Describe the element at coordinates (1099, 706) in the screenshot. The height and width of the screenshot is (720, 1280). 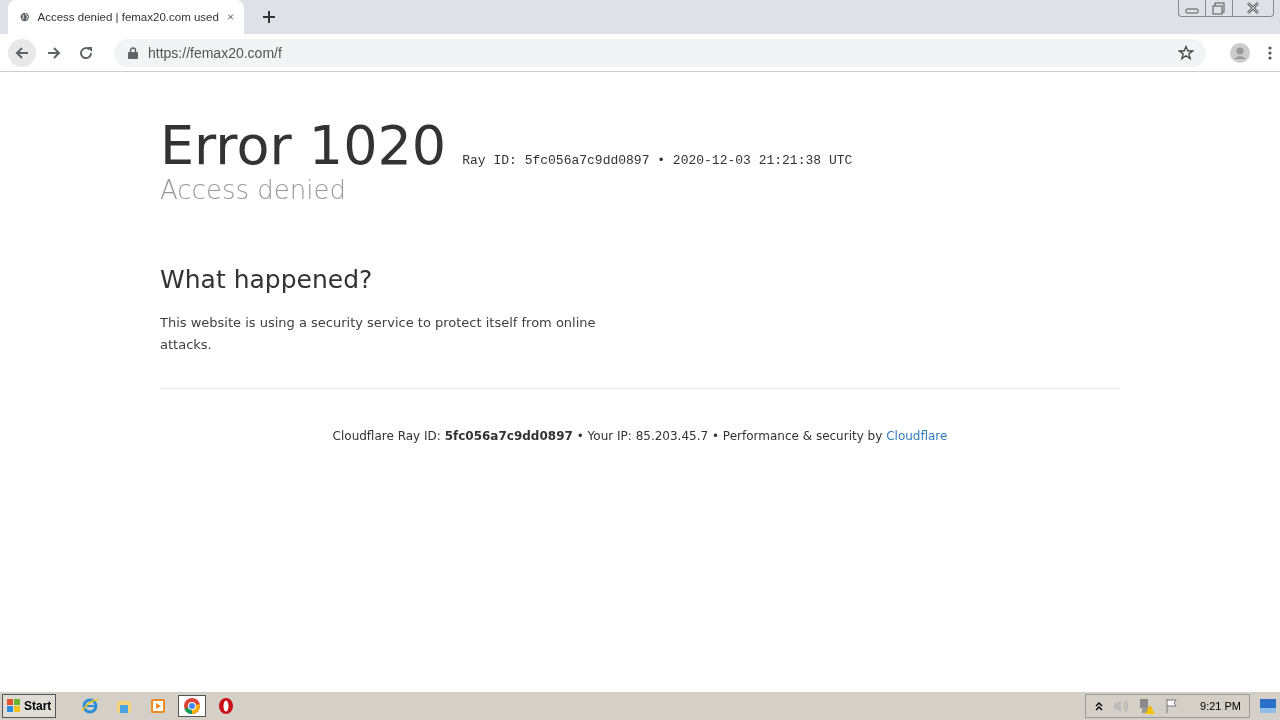
I see `chevron-up-icon` at that location.